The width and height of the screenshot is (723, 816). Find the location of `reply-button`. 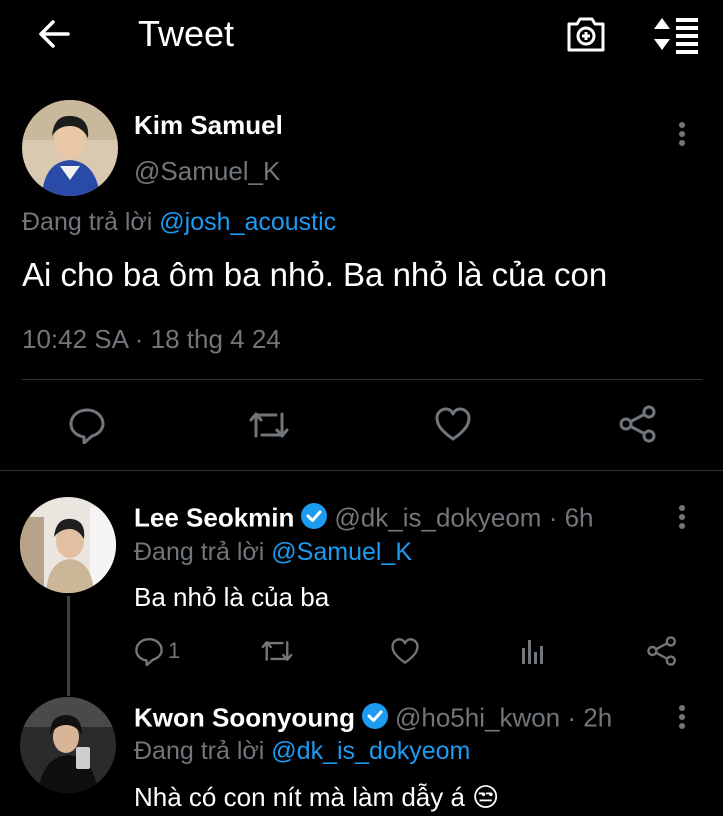

reply-button is located at coordinates (87, 425).